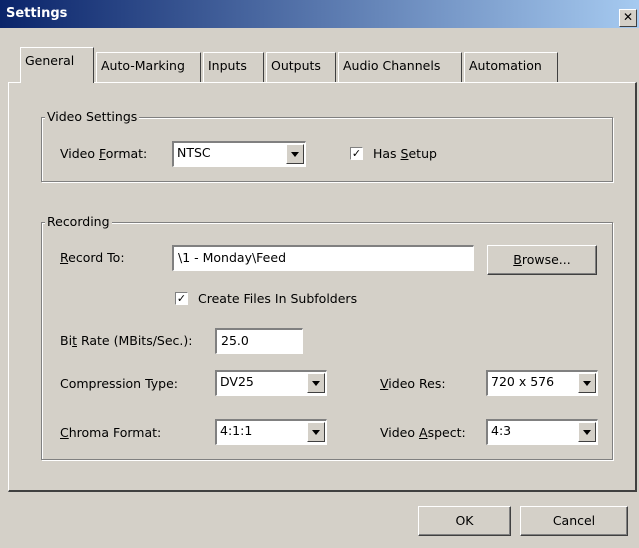 This screenshot has width=639, height=548. Describe the element at coordinates (227, 65) in the screenshot. I see `tab-label: Inputs` at that location.